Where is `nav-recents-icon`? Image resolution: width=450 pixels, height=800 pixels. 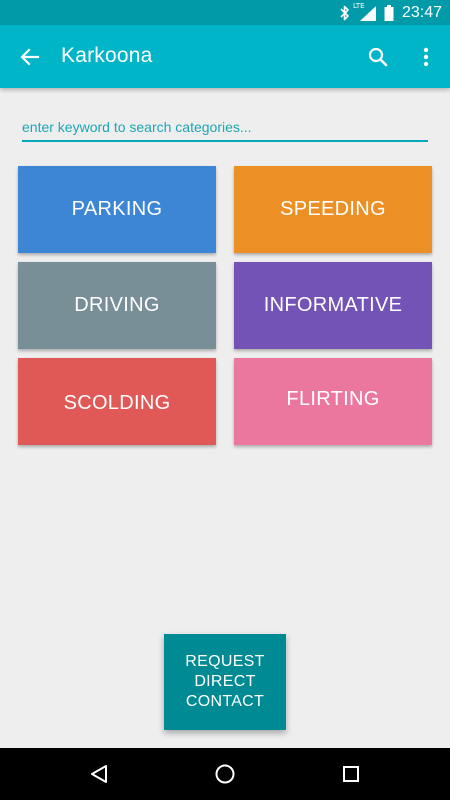
nav-recents-icon is located at coordinates (351, 774).